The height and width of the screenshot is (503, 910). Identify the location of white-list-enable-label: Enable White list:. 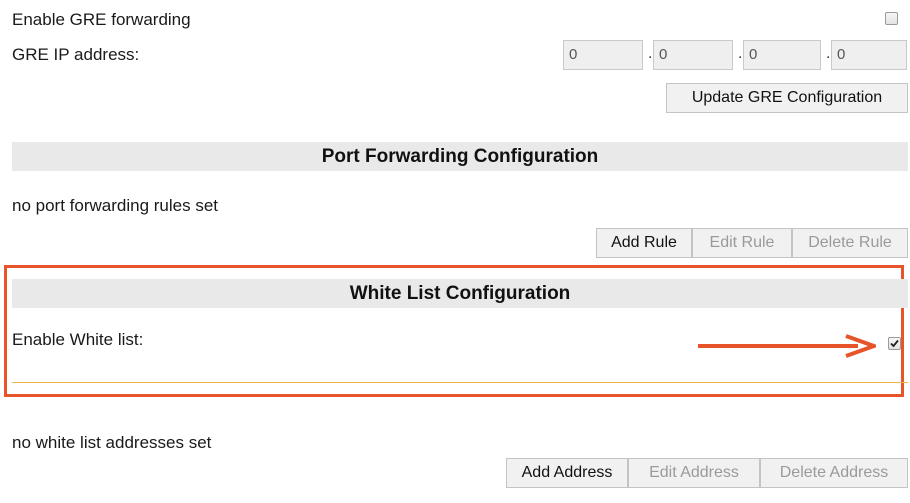
(78, 339).